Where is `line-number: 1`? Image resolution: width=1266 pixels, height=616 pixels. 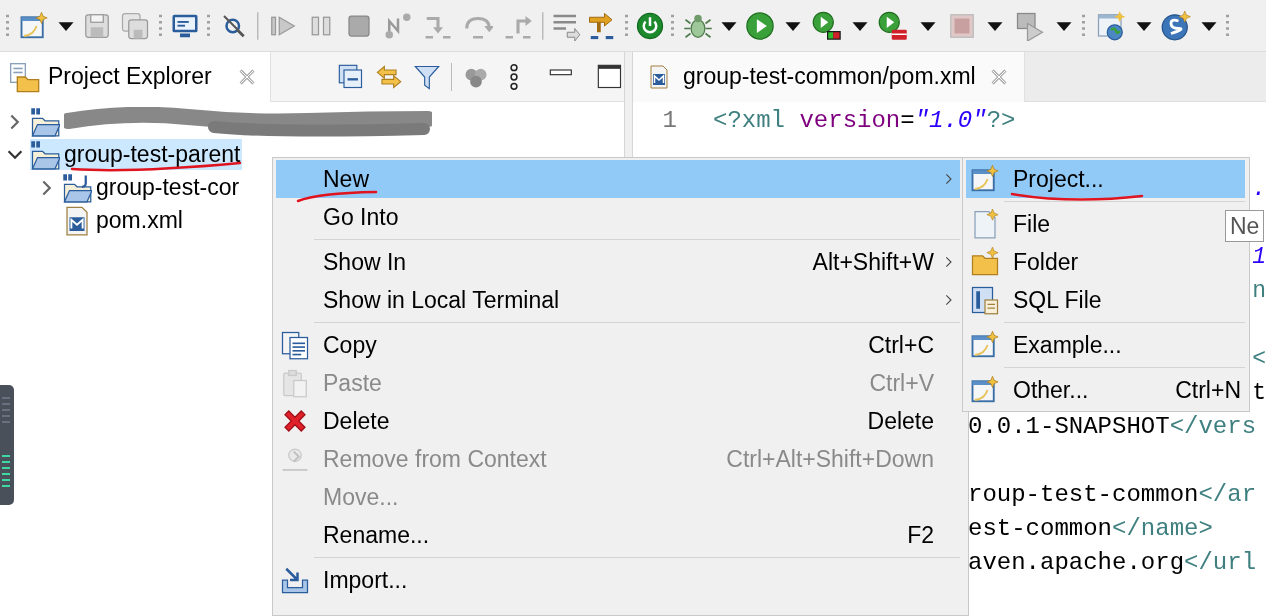 line-number: 1 is located at coordinates (669, 121).